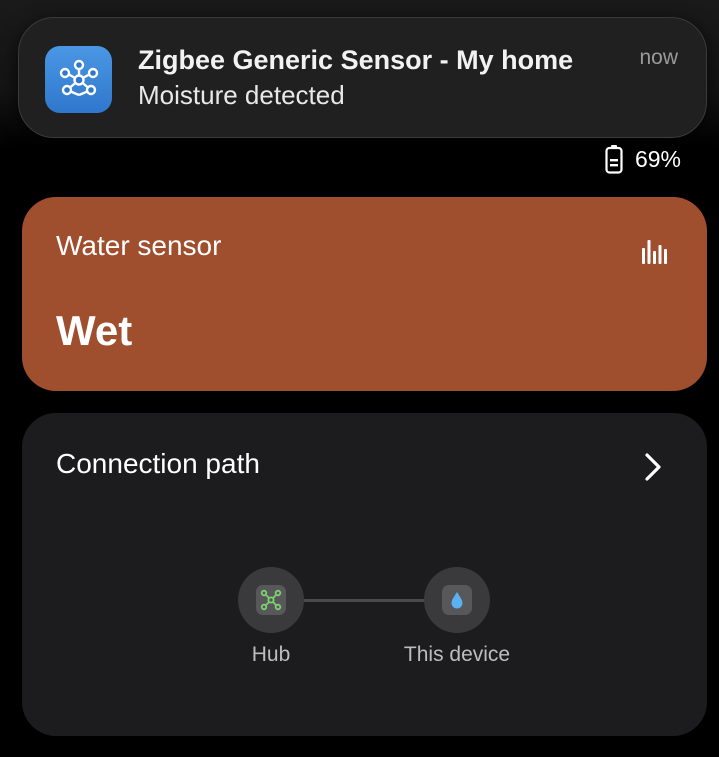  What do you see at coordinates (658, 57) in the screenshot?
I see `notification-time: now` at bounding box center [658, 57].